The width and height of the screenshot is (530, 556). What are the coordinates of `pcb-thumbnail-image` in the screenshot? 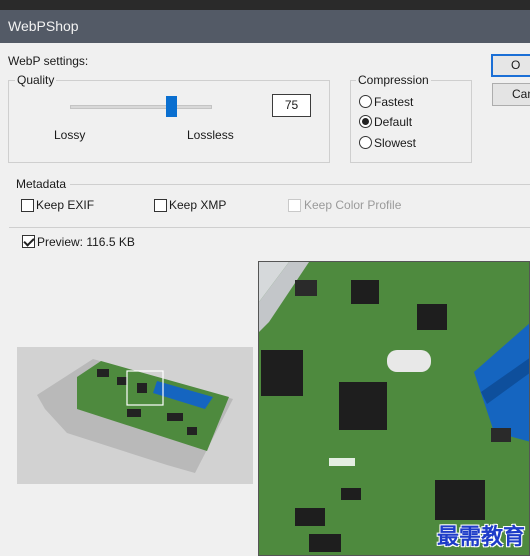 It's located at (135, 415).